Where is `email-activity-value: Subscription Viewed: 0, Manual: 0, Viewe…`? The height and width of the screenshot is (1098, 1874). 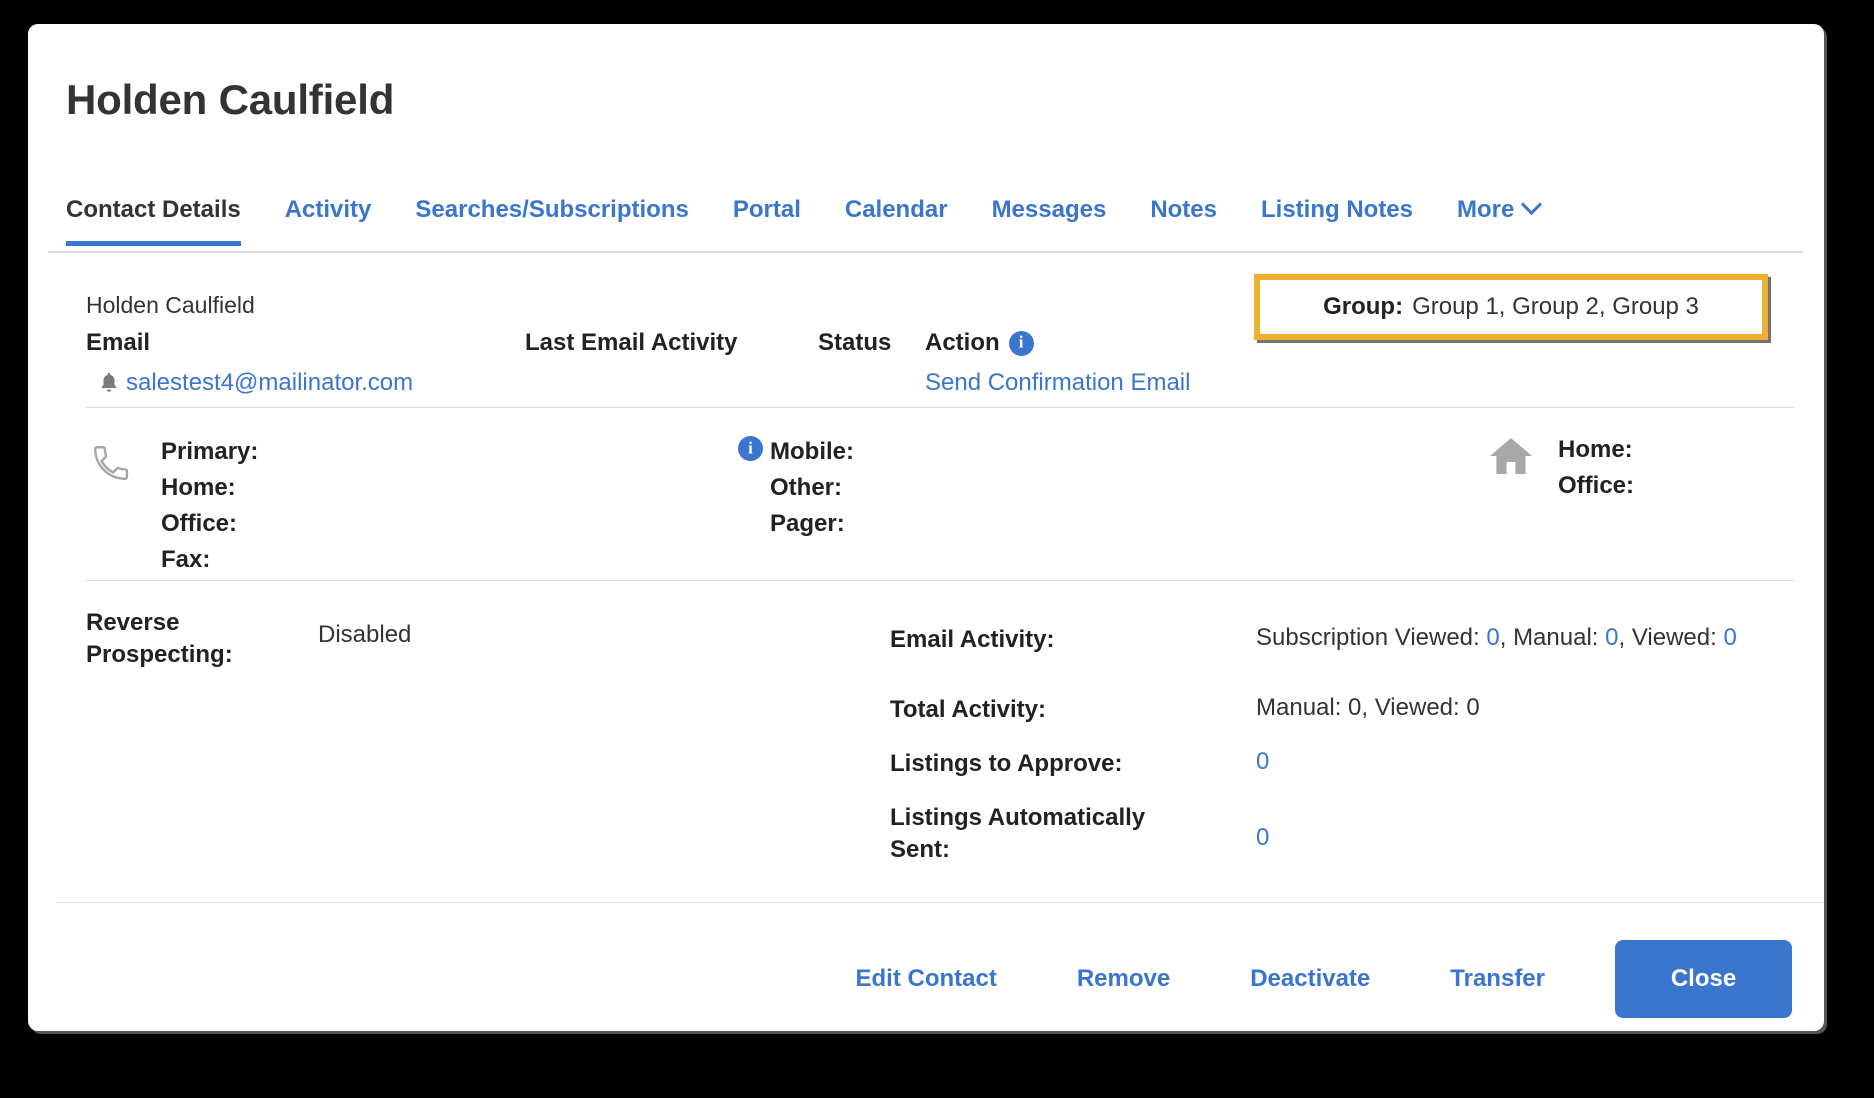
email-activity-value: Subscription Viewed: 0, Manual: 0, Viewe… is located at coordinates (1496, 638).